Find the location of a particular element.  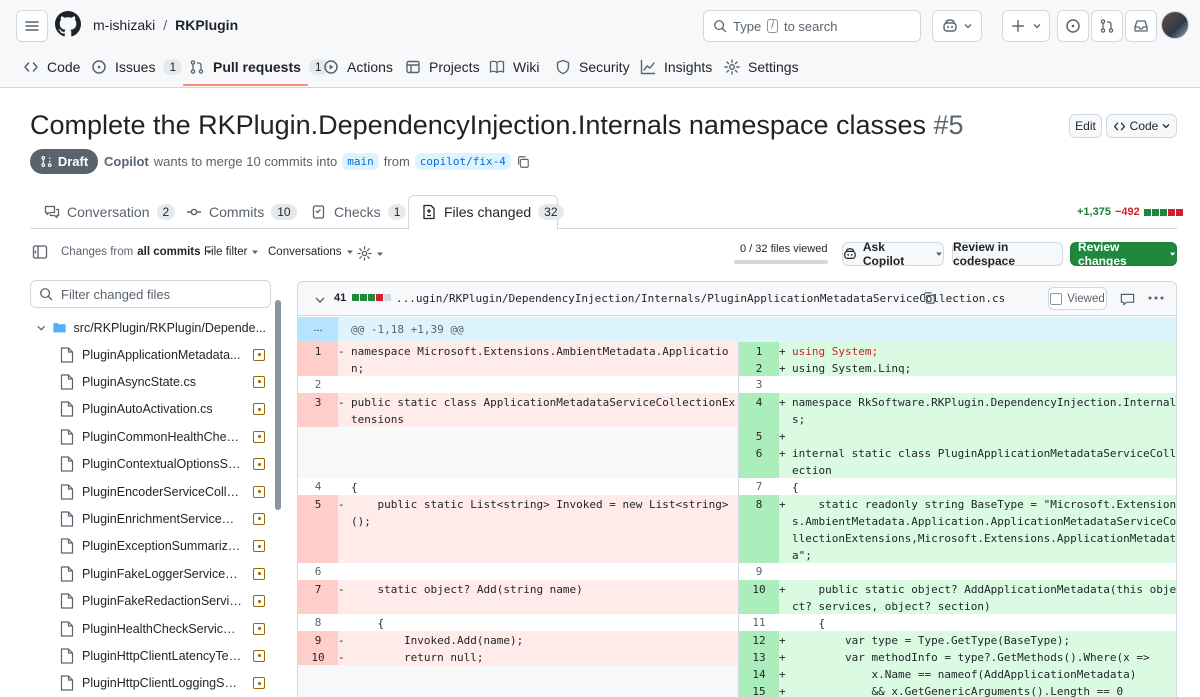

line-number: 12 is located at coordinates (759, 639).